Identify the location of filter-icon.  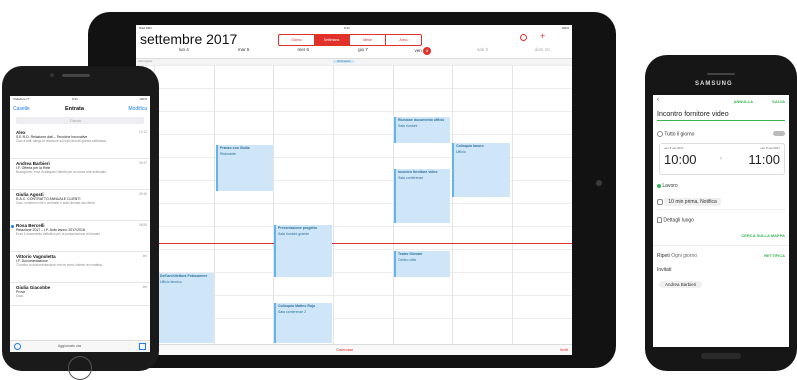
(17, 346).